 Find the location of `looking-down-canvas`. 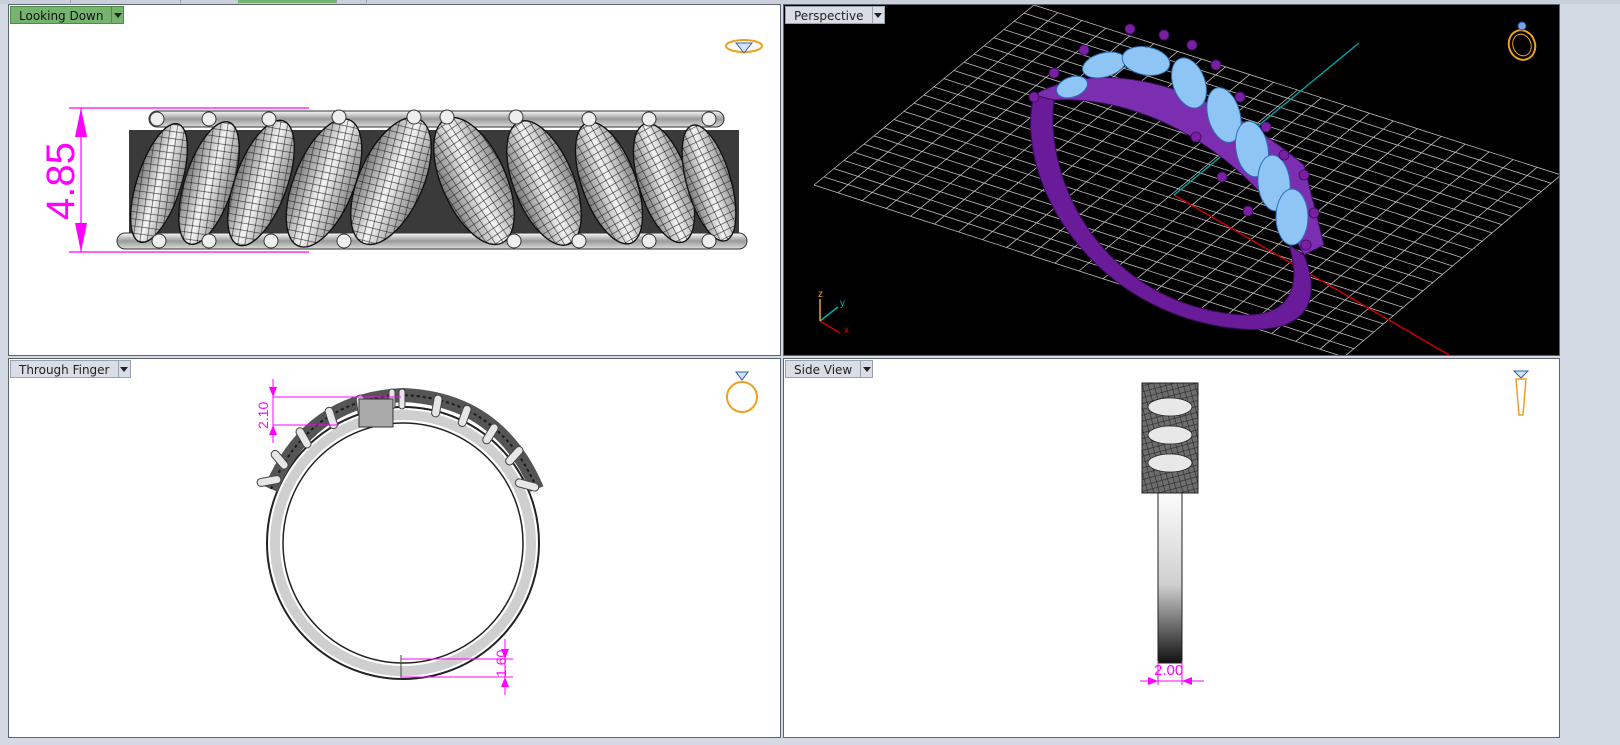

looking-down-canvas is located at coordinates (408, 180).